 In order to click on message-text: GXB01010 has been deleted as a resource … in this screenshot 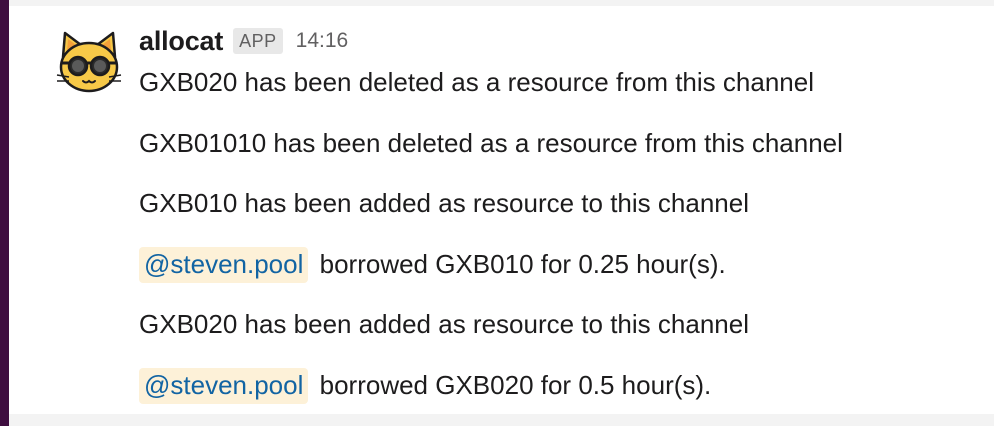, I will do `click(491, 143)`.